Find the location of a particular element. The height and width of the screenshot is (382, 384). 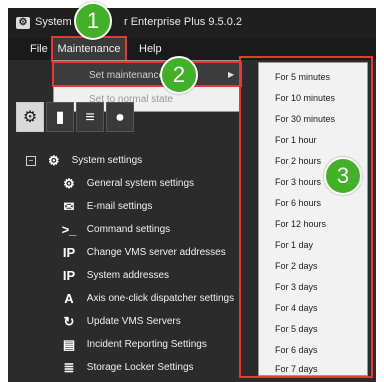

tree-item: IP System addresses is located at coordinates (114, 276).